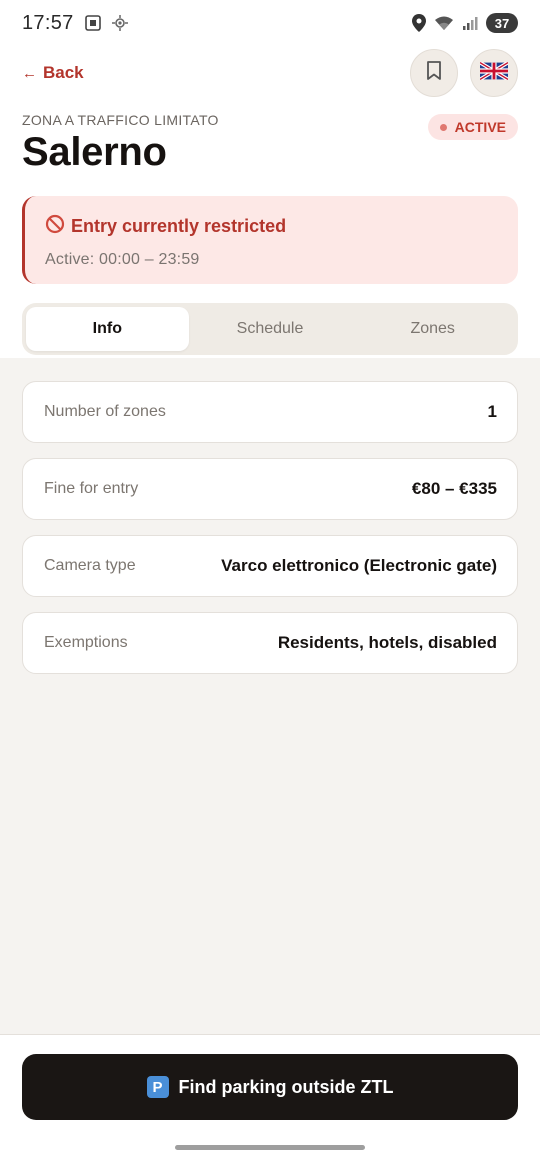 The image size is (540, 1158). I want to click on find-parking-button: P Find parking outside ZTL, so click(270, 1087).